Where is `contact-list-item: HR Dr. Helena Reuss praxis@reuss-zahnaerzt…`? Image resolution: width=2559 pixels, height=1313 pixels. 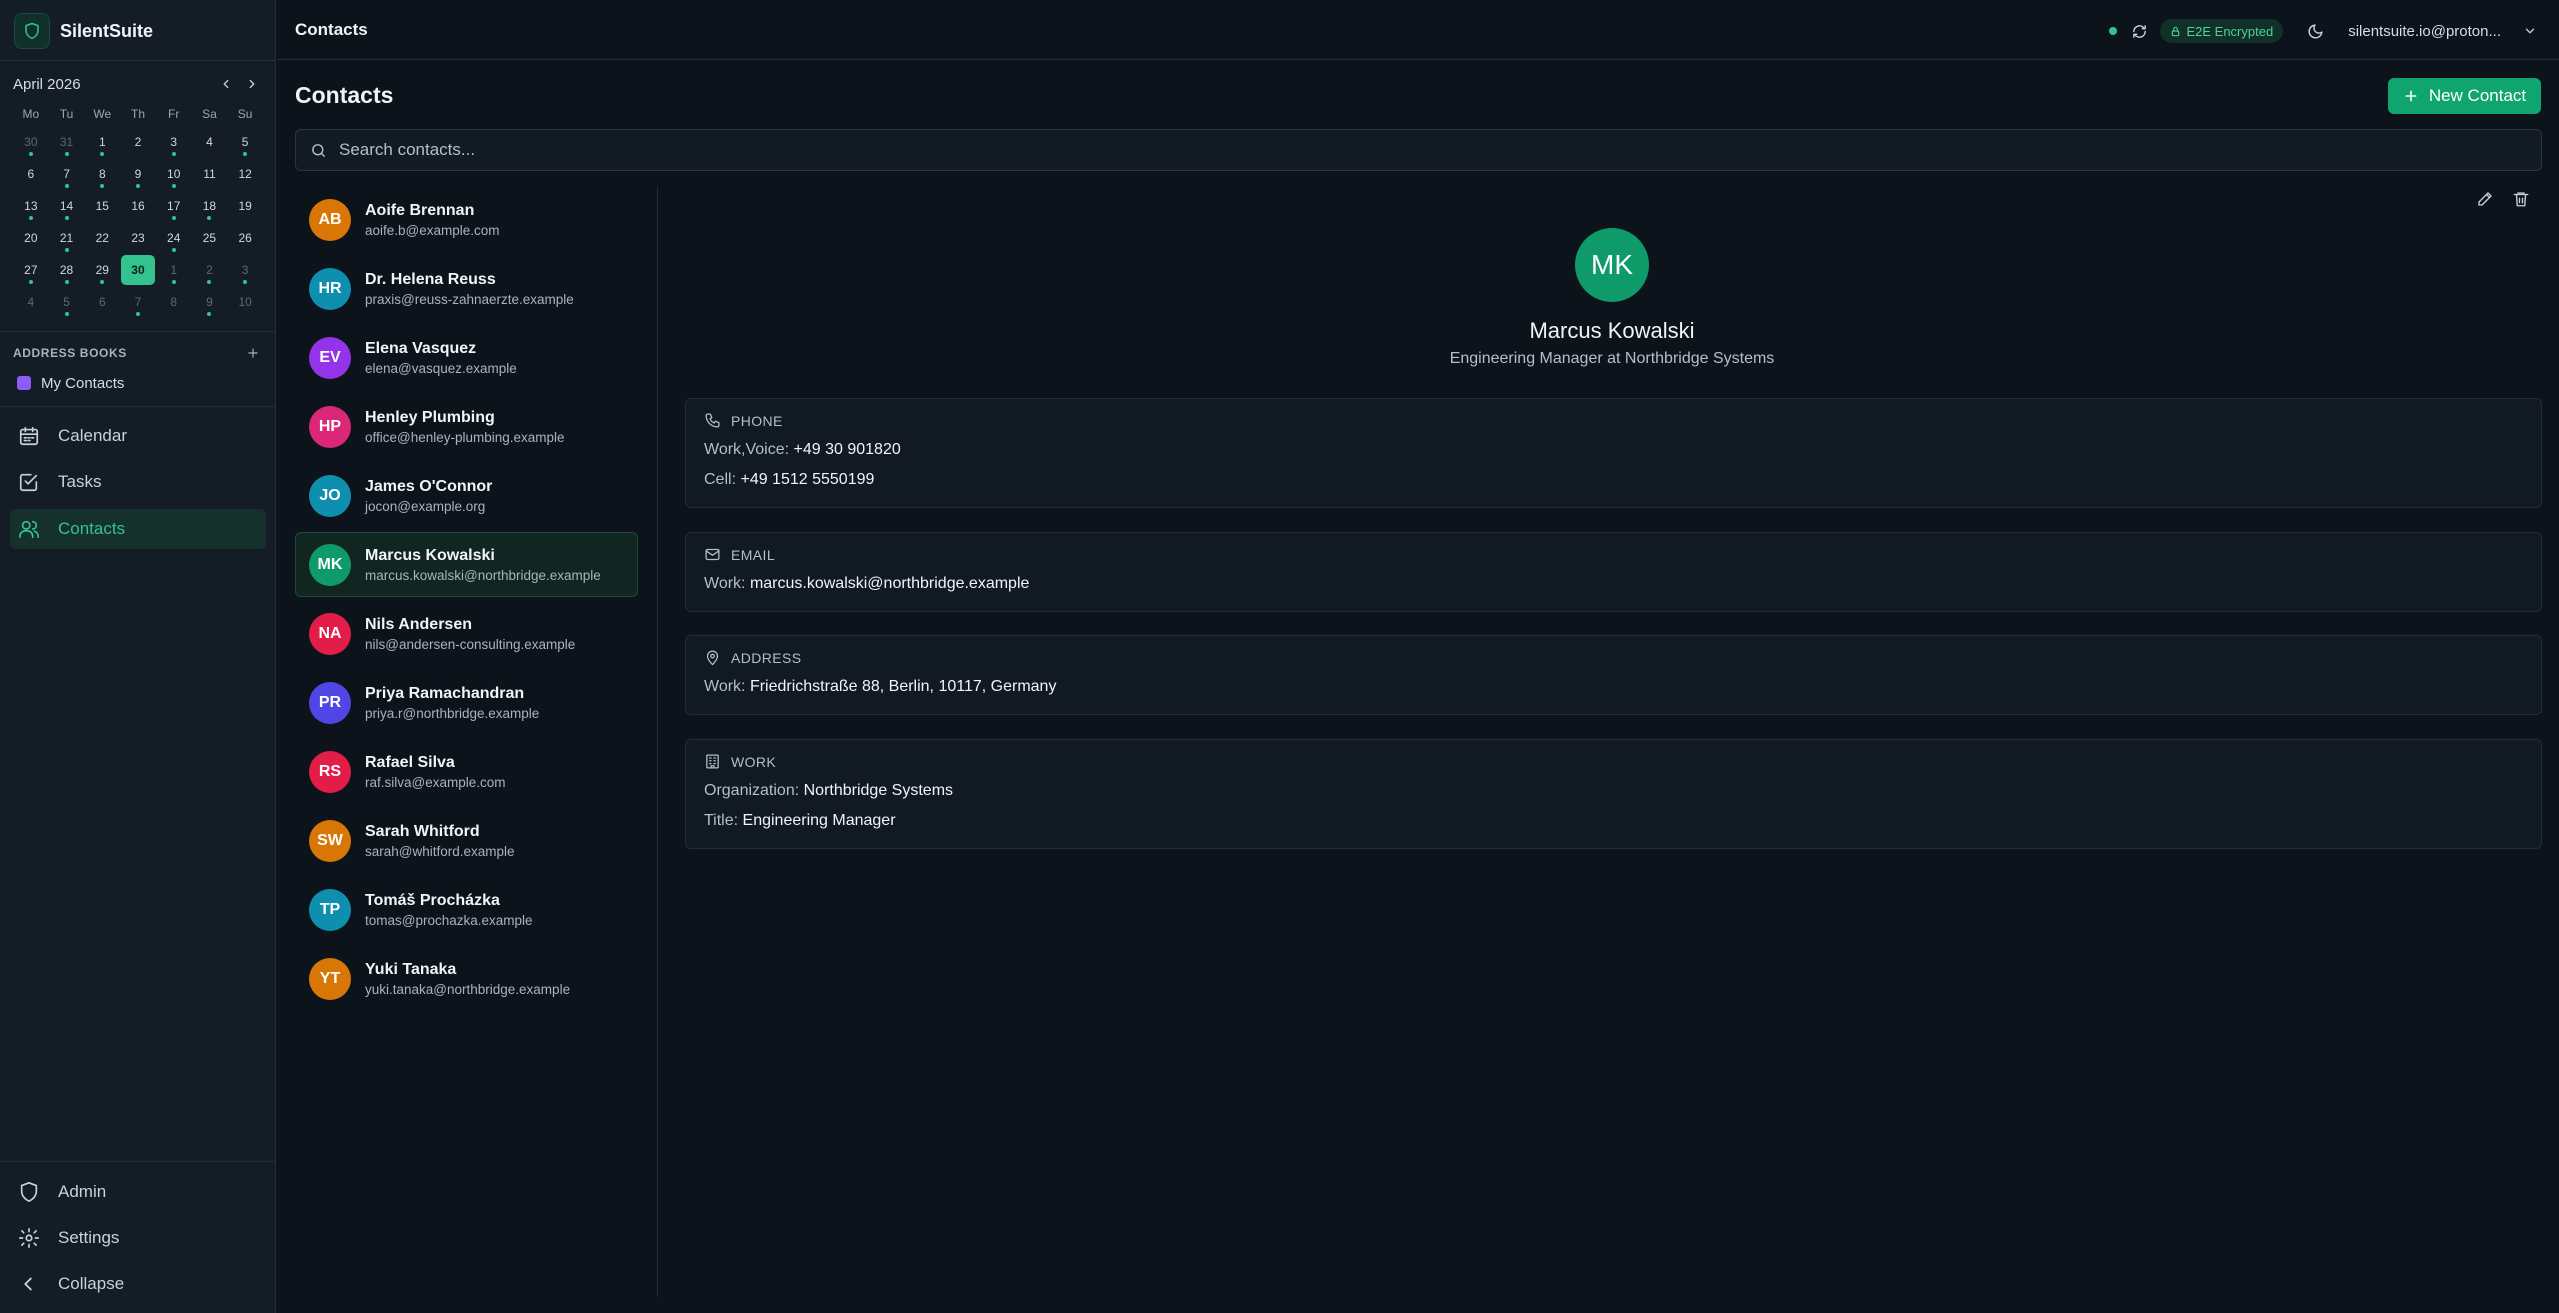
contact-list-item: HR Dr. Helena Reuss praxis@reuss-zahnaerzt… is located at coordinates (466, 288).